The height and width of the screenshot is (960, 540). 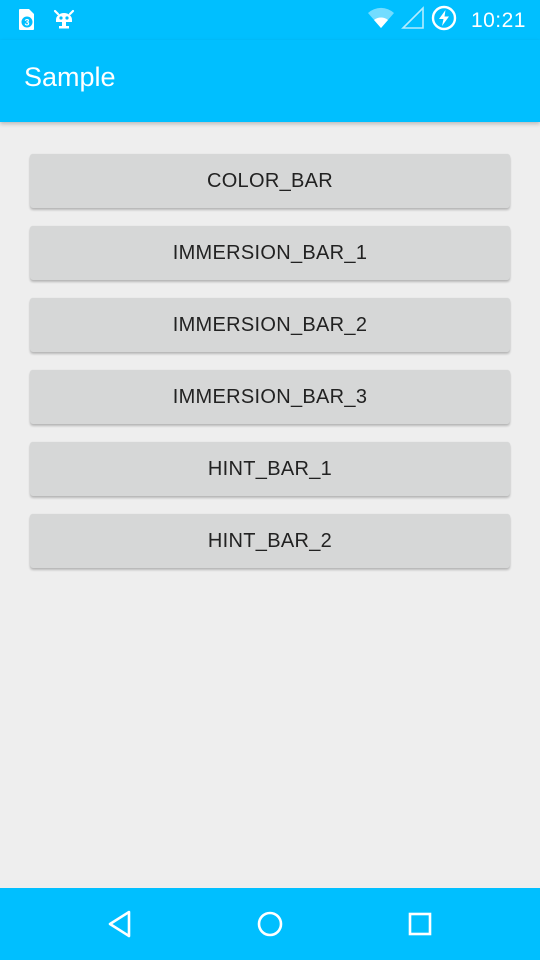 I want to click on navigation-bar, so click(x=270, y=924).